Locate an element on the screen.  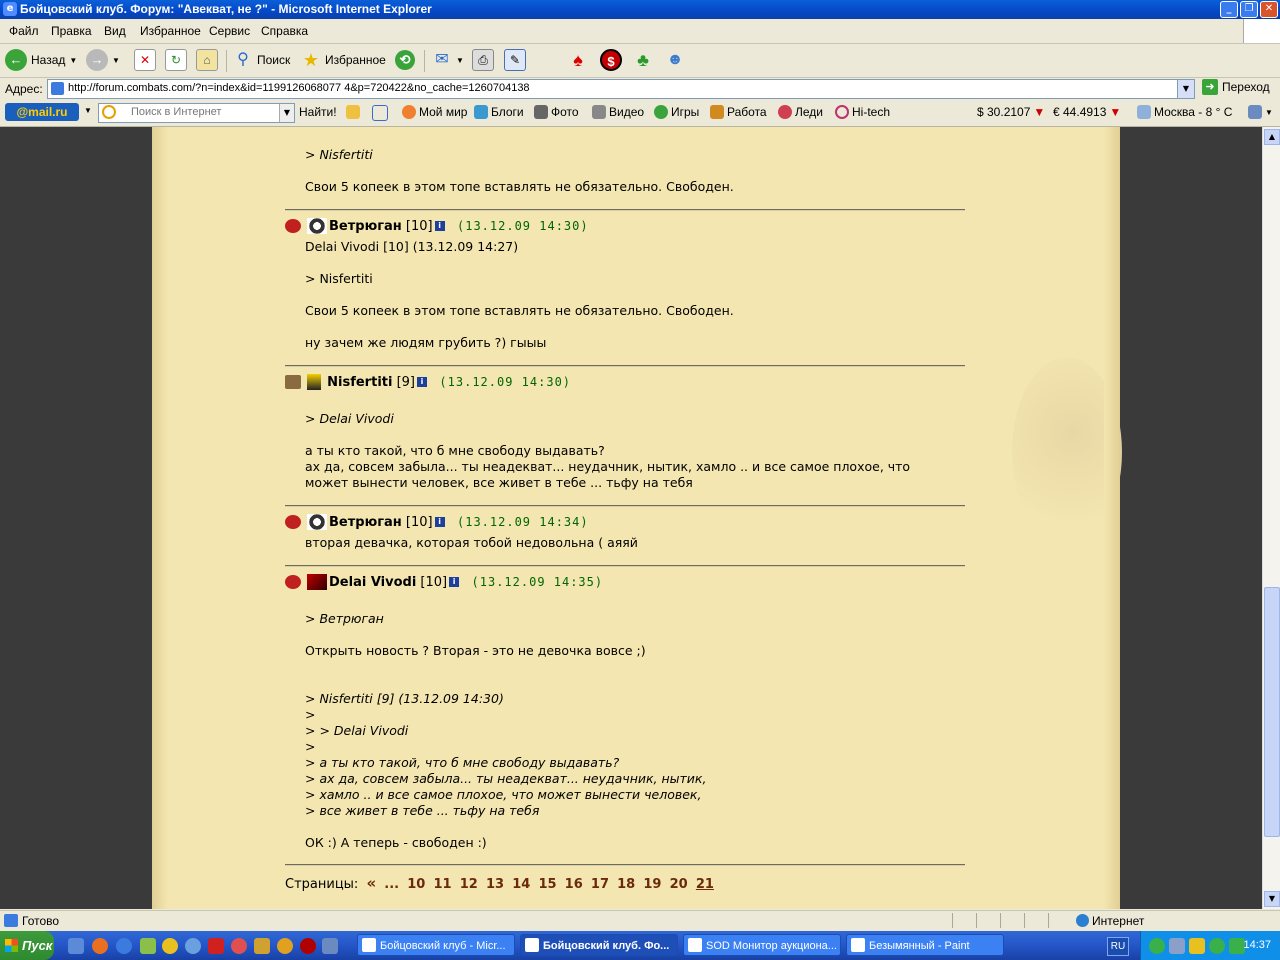
link-games: Игры is located at coordinates (676, 112).